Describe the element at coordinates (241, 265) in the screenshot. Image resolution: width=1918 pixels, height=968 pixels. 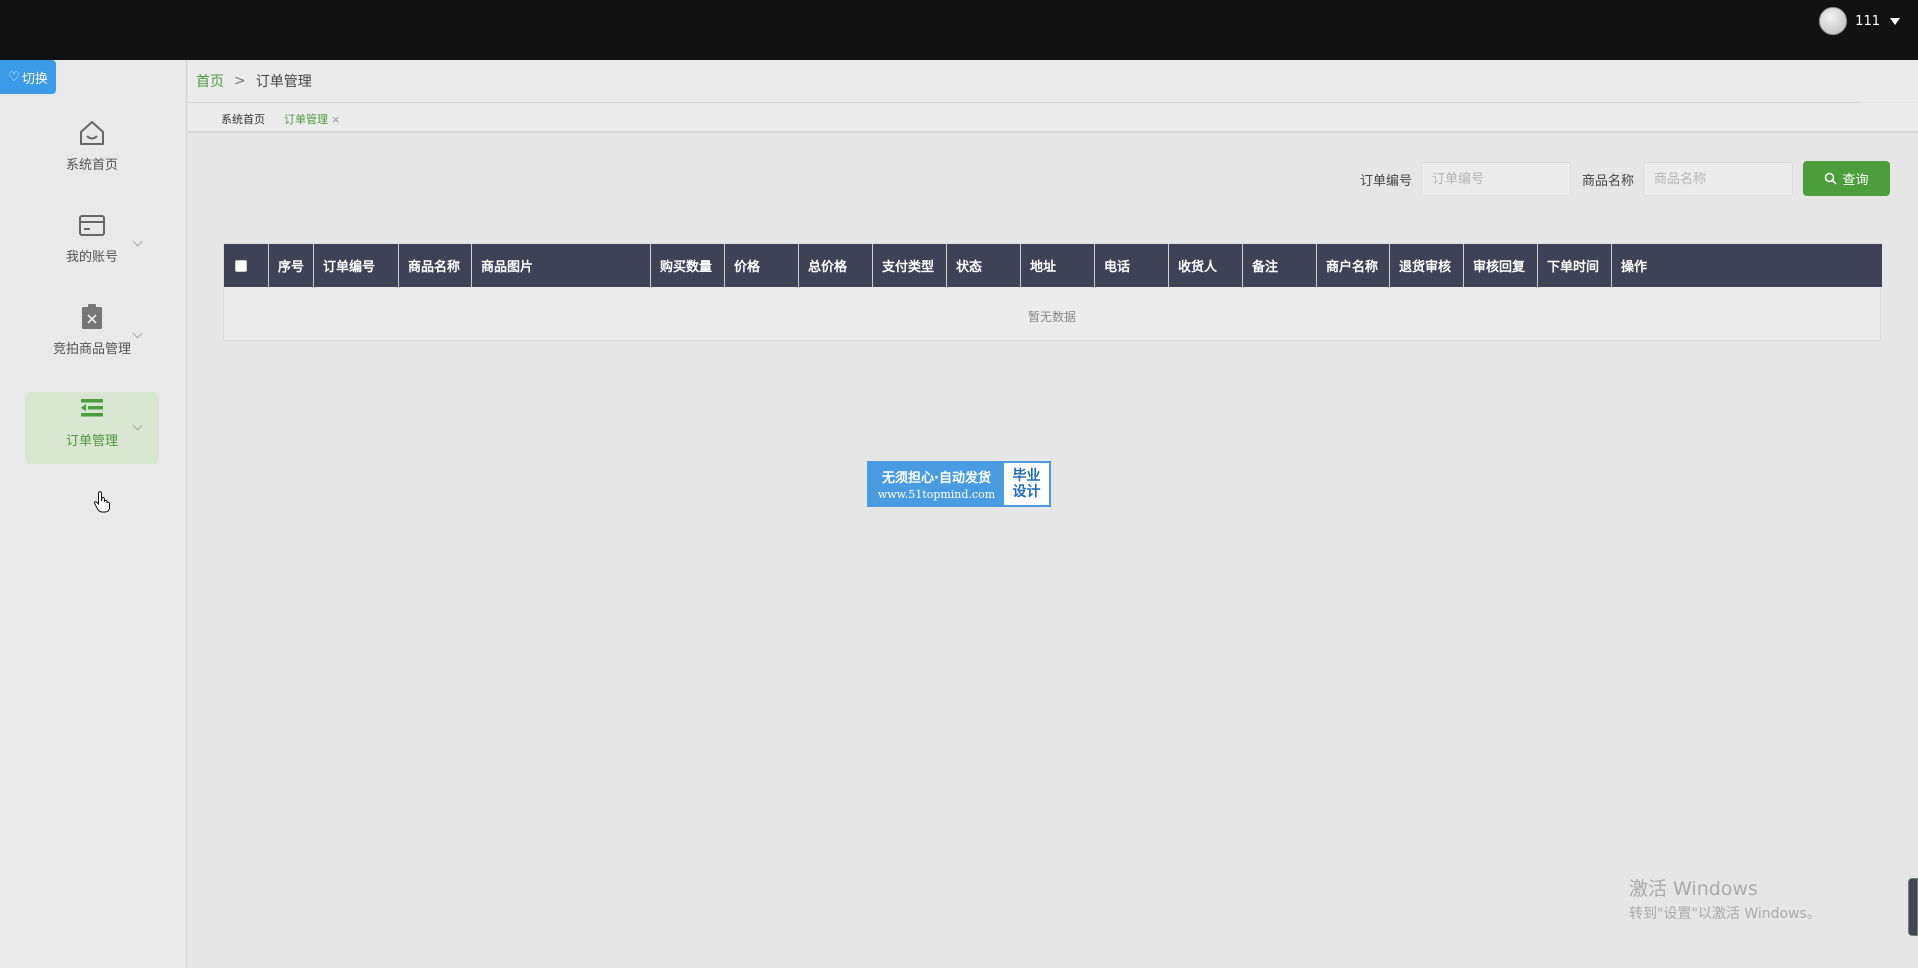
I see `select-all-checkbox` at that location.